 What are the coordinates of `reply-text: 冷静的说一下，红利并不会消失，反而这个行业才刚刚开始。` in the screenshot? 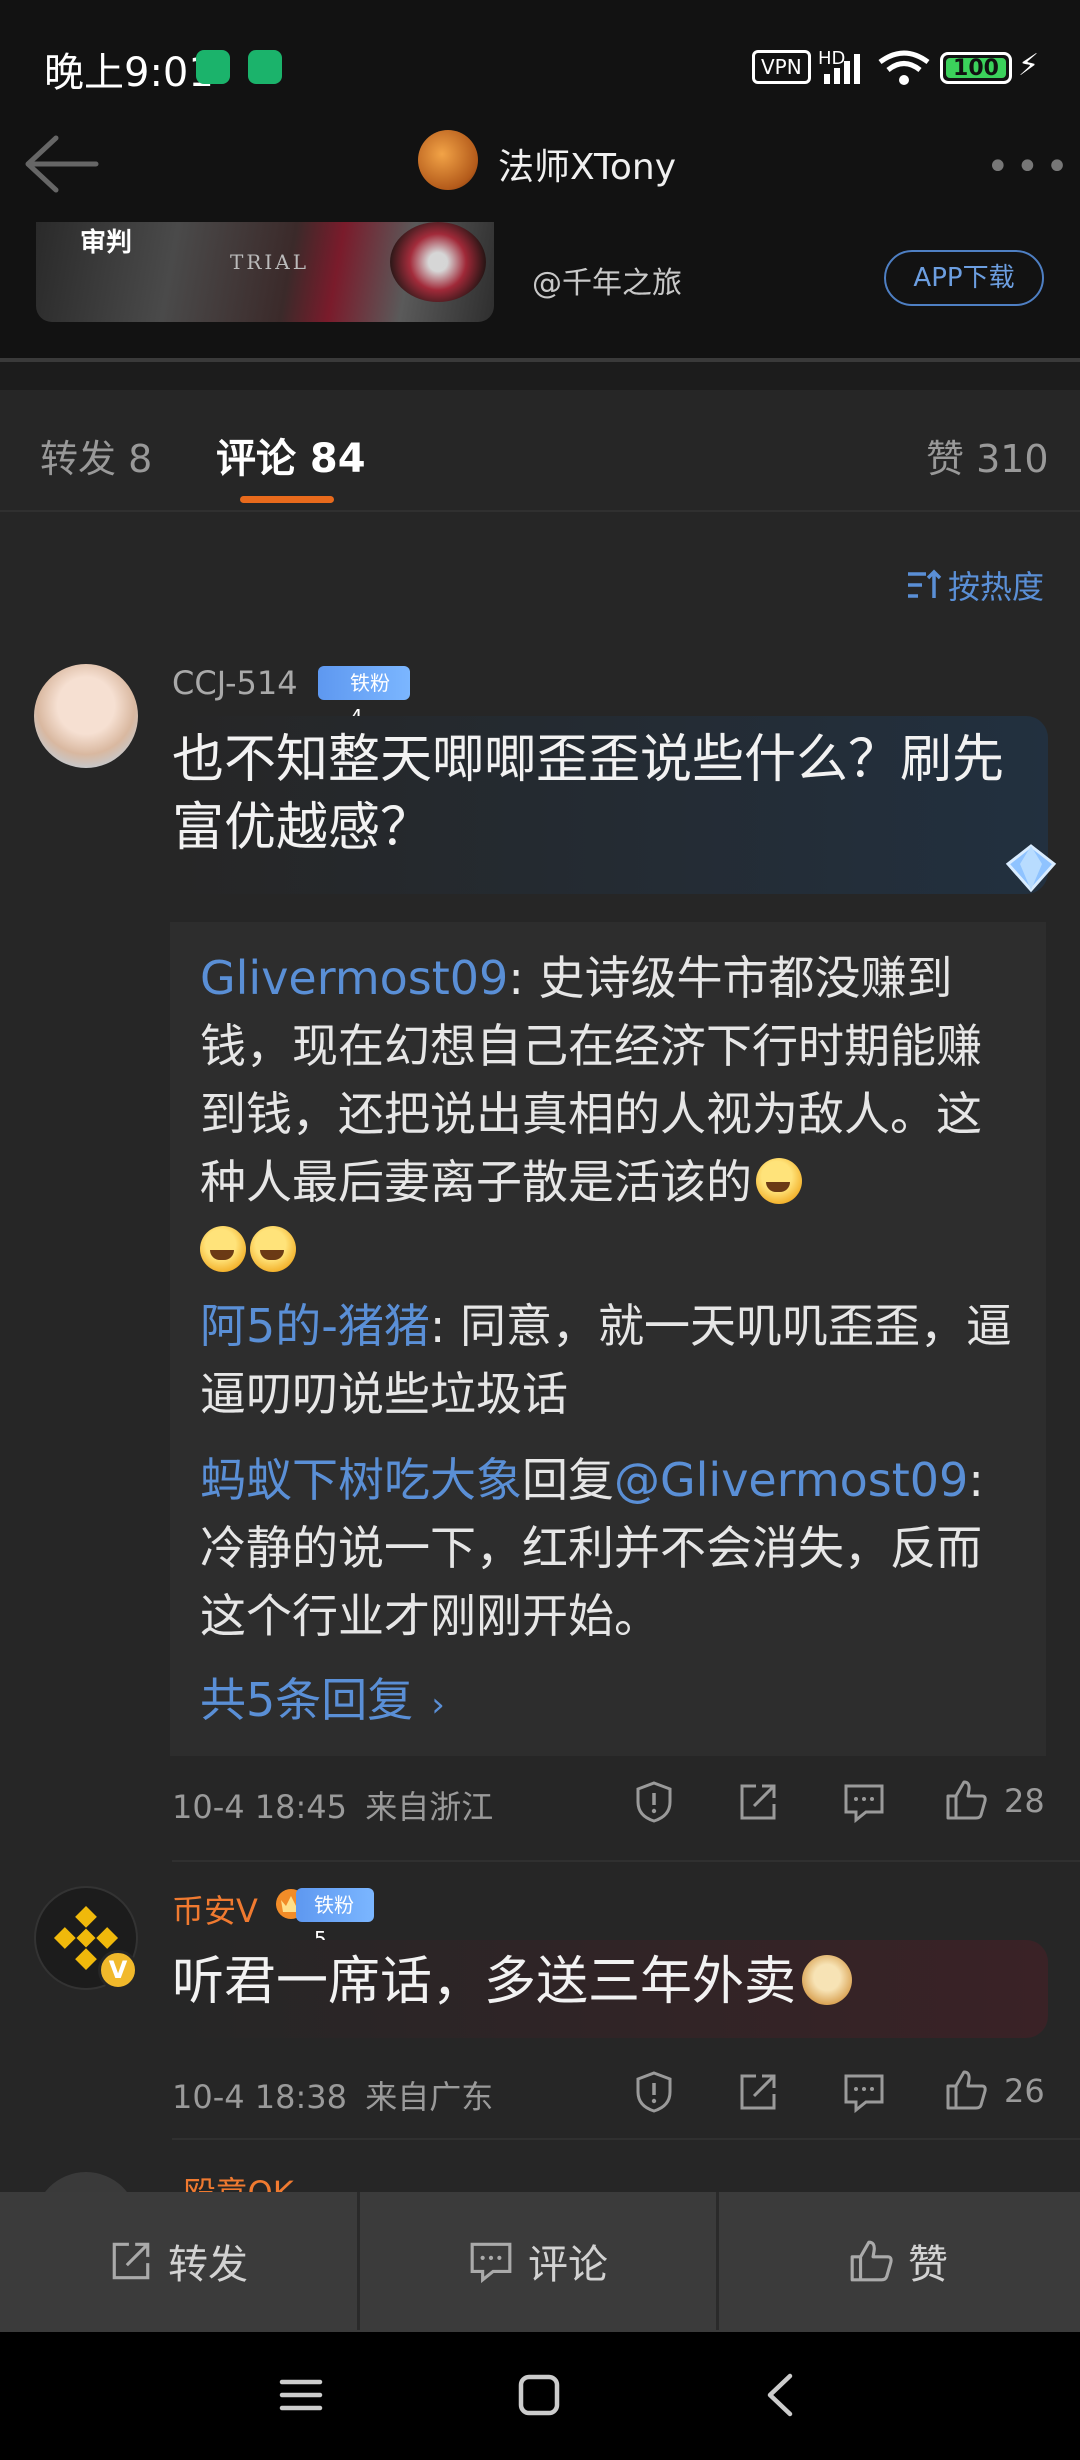 It's located at (591, 1582).